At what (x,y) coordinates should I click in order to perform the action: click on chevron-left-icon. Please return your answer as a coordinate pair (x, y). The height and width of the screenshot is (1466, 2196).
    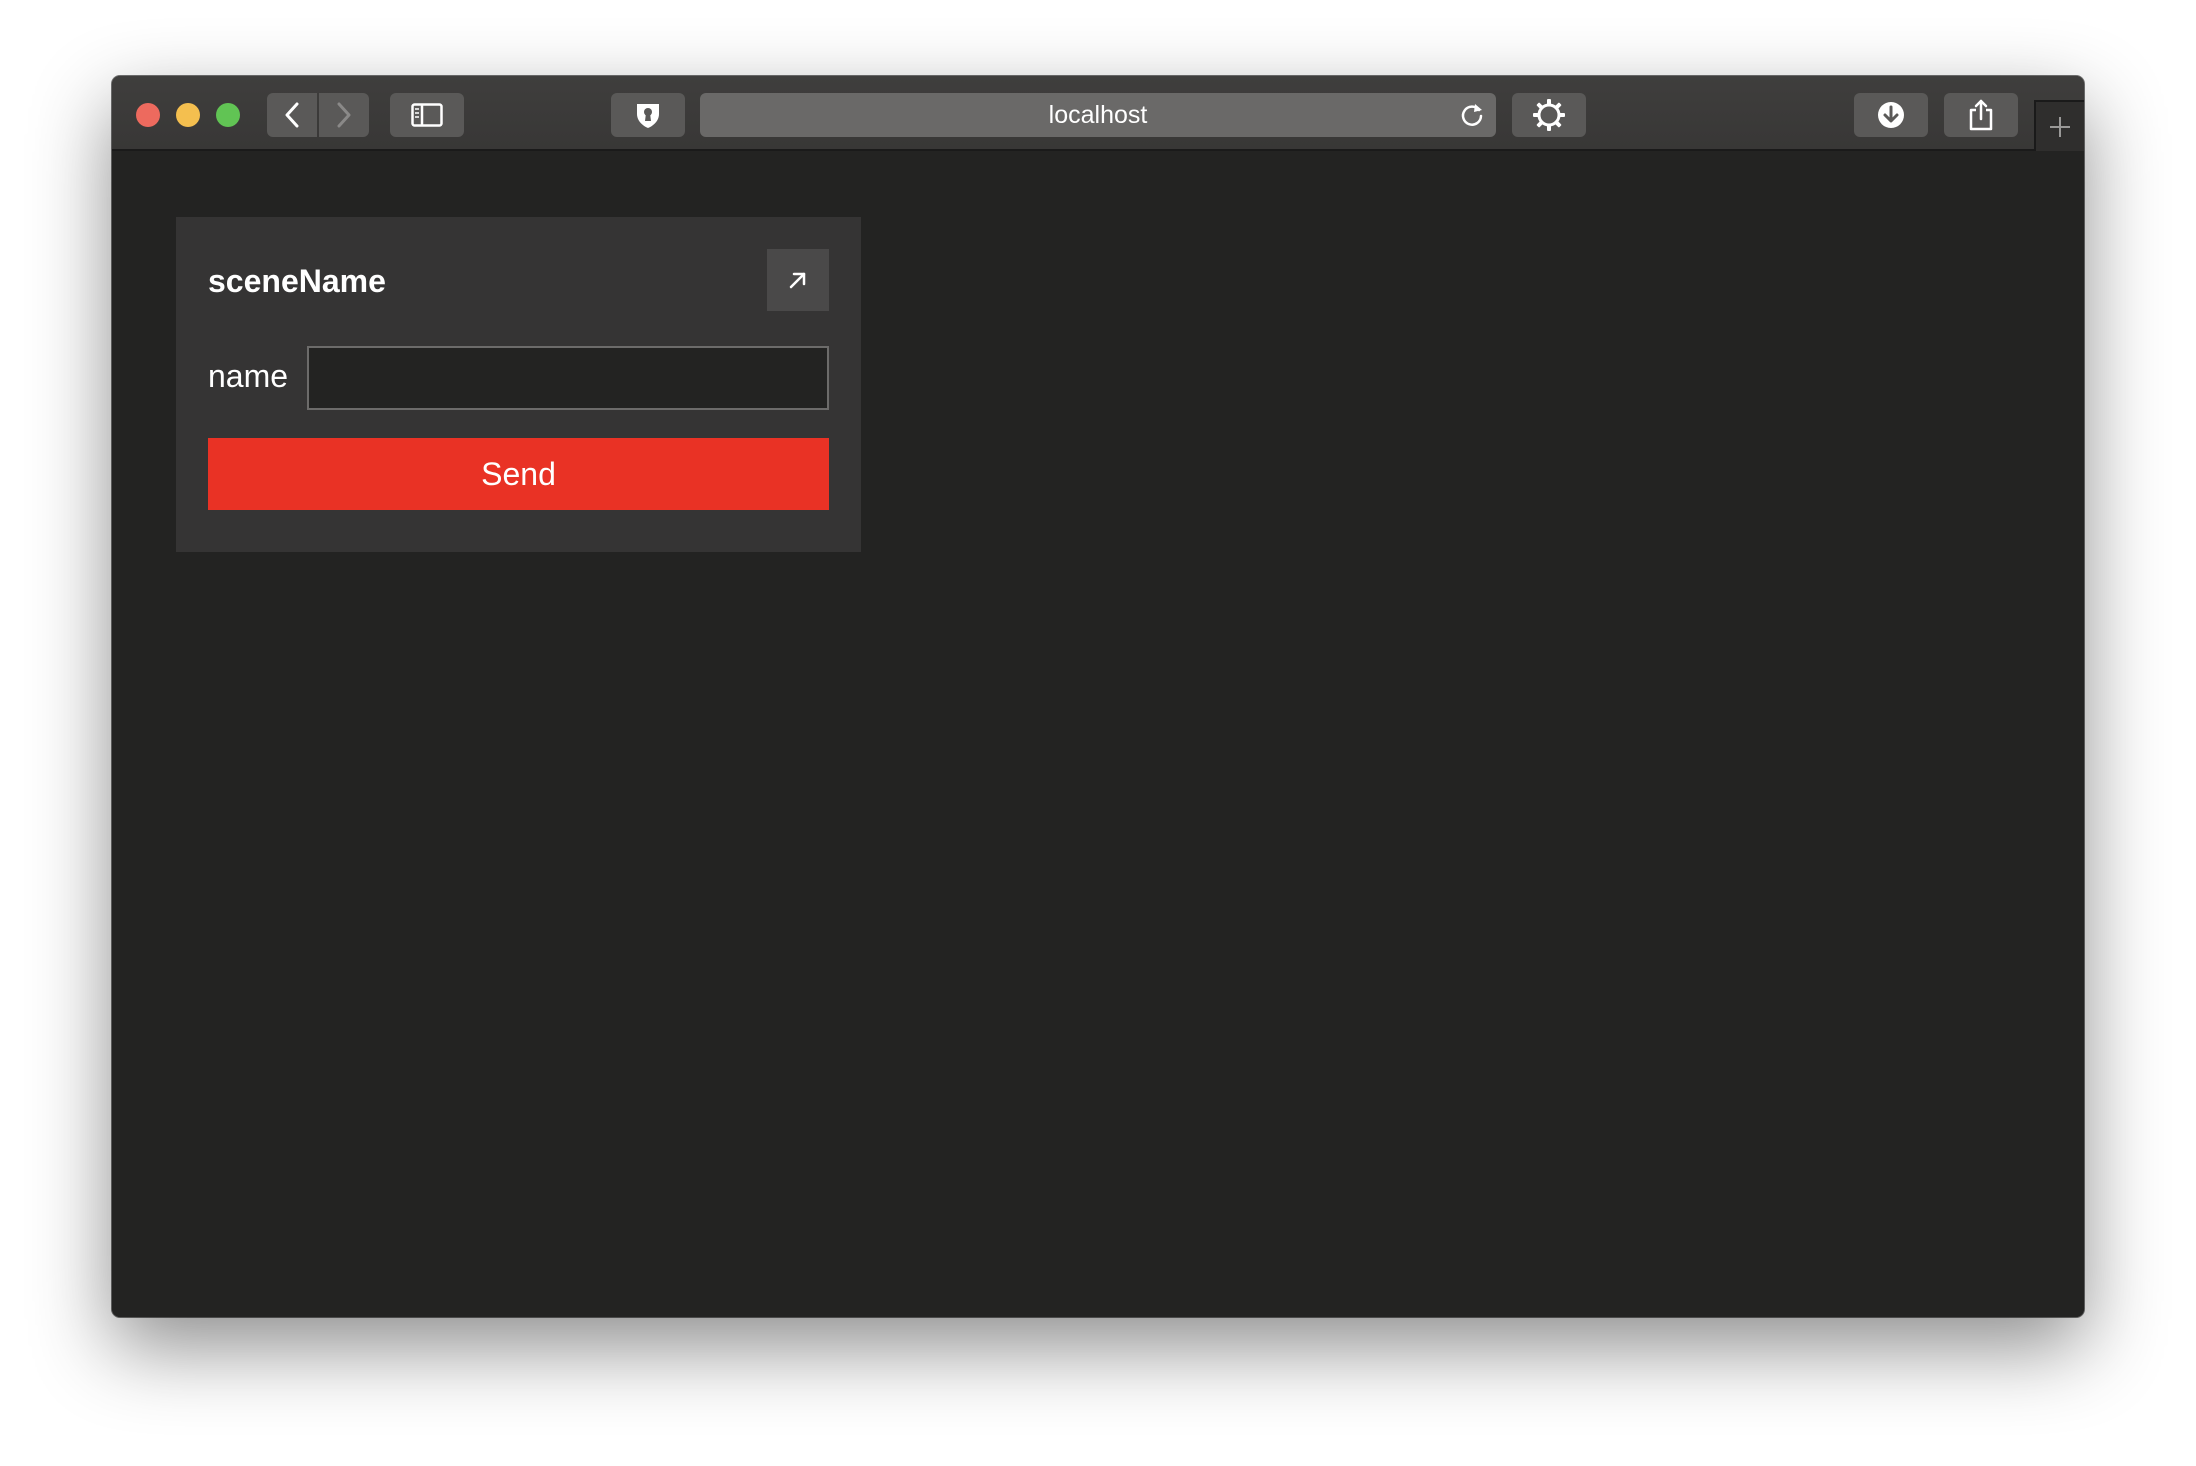
    Looking at the image, I should click on (292, 115).